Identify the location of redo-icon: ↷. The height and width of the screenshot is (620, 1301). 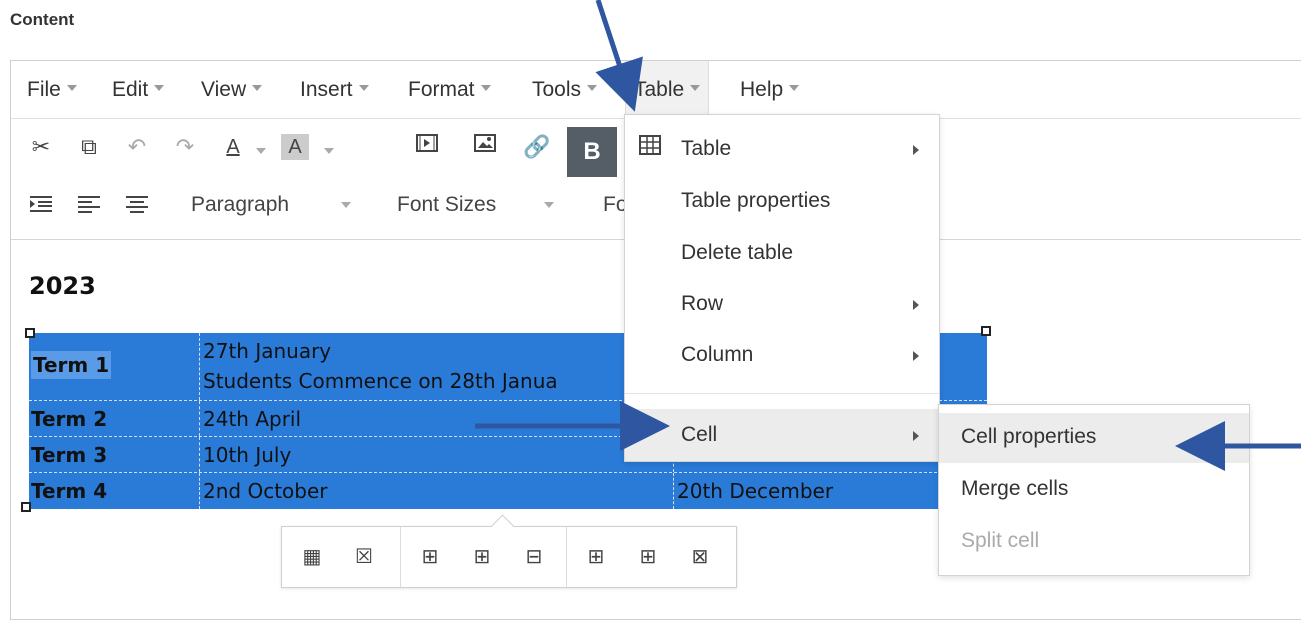
(185, 147).